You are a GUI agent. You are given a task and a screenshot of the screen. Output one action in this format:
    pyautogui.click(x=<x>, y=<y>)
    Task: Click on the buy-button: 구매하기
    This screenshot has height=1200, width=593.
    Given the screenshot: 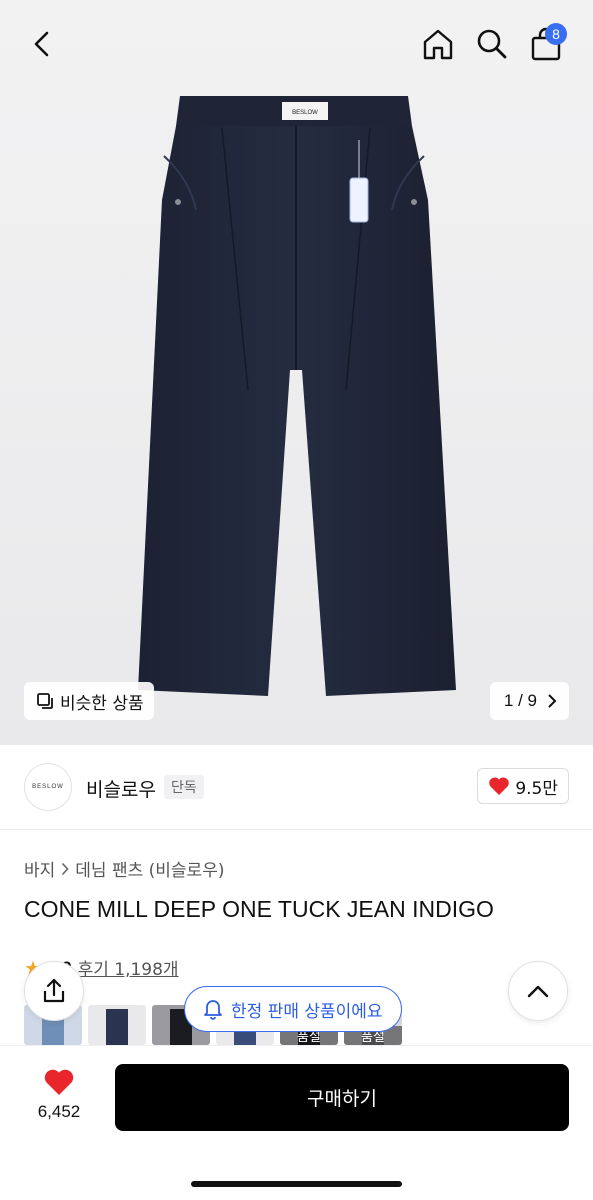 What is the action you would take?
    pyautogui.click(x=342, y=1097)
    